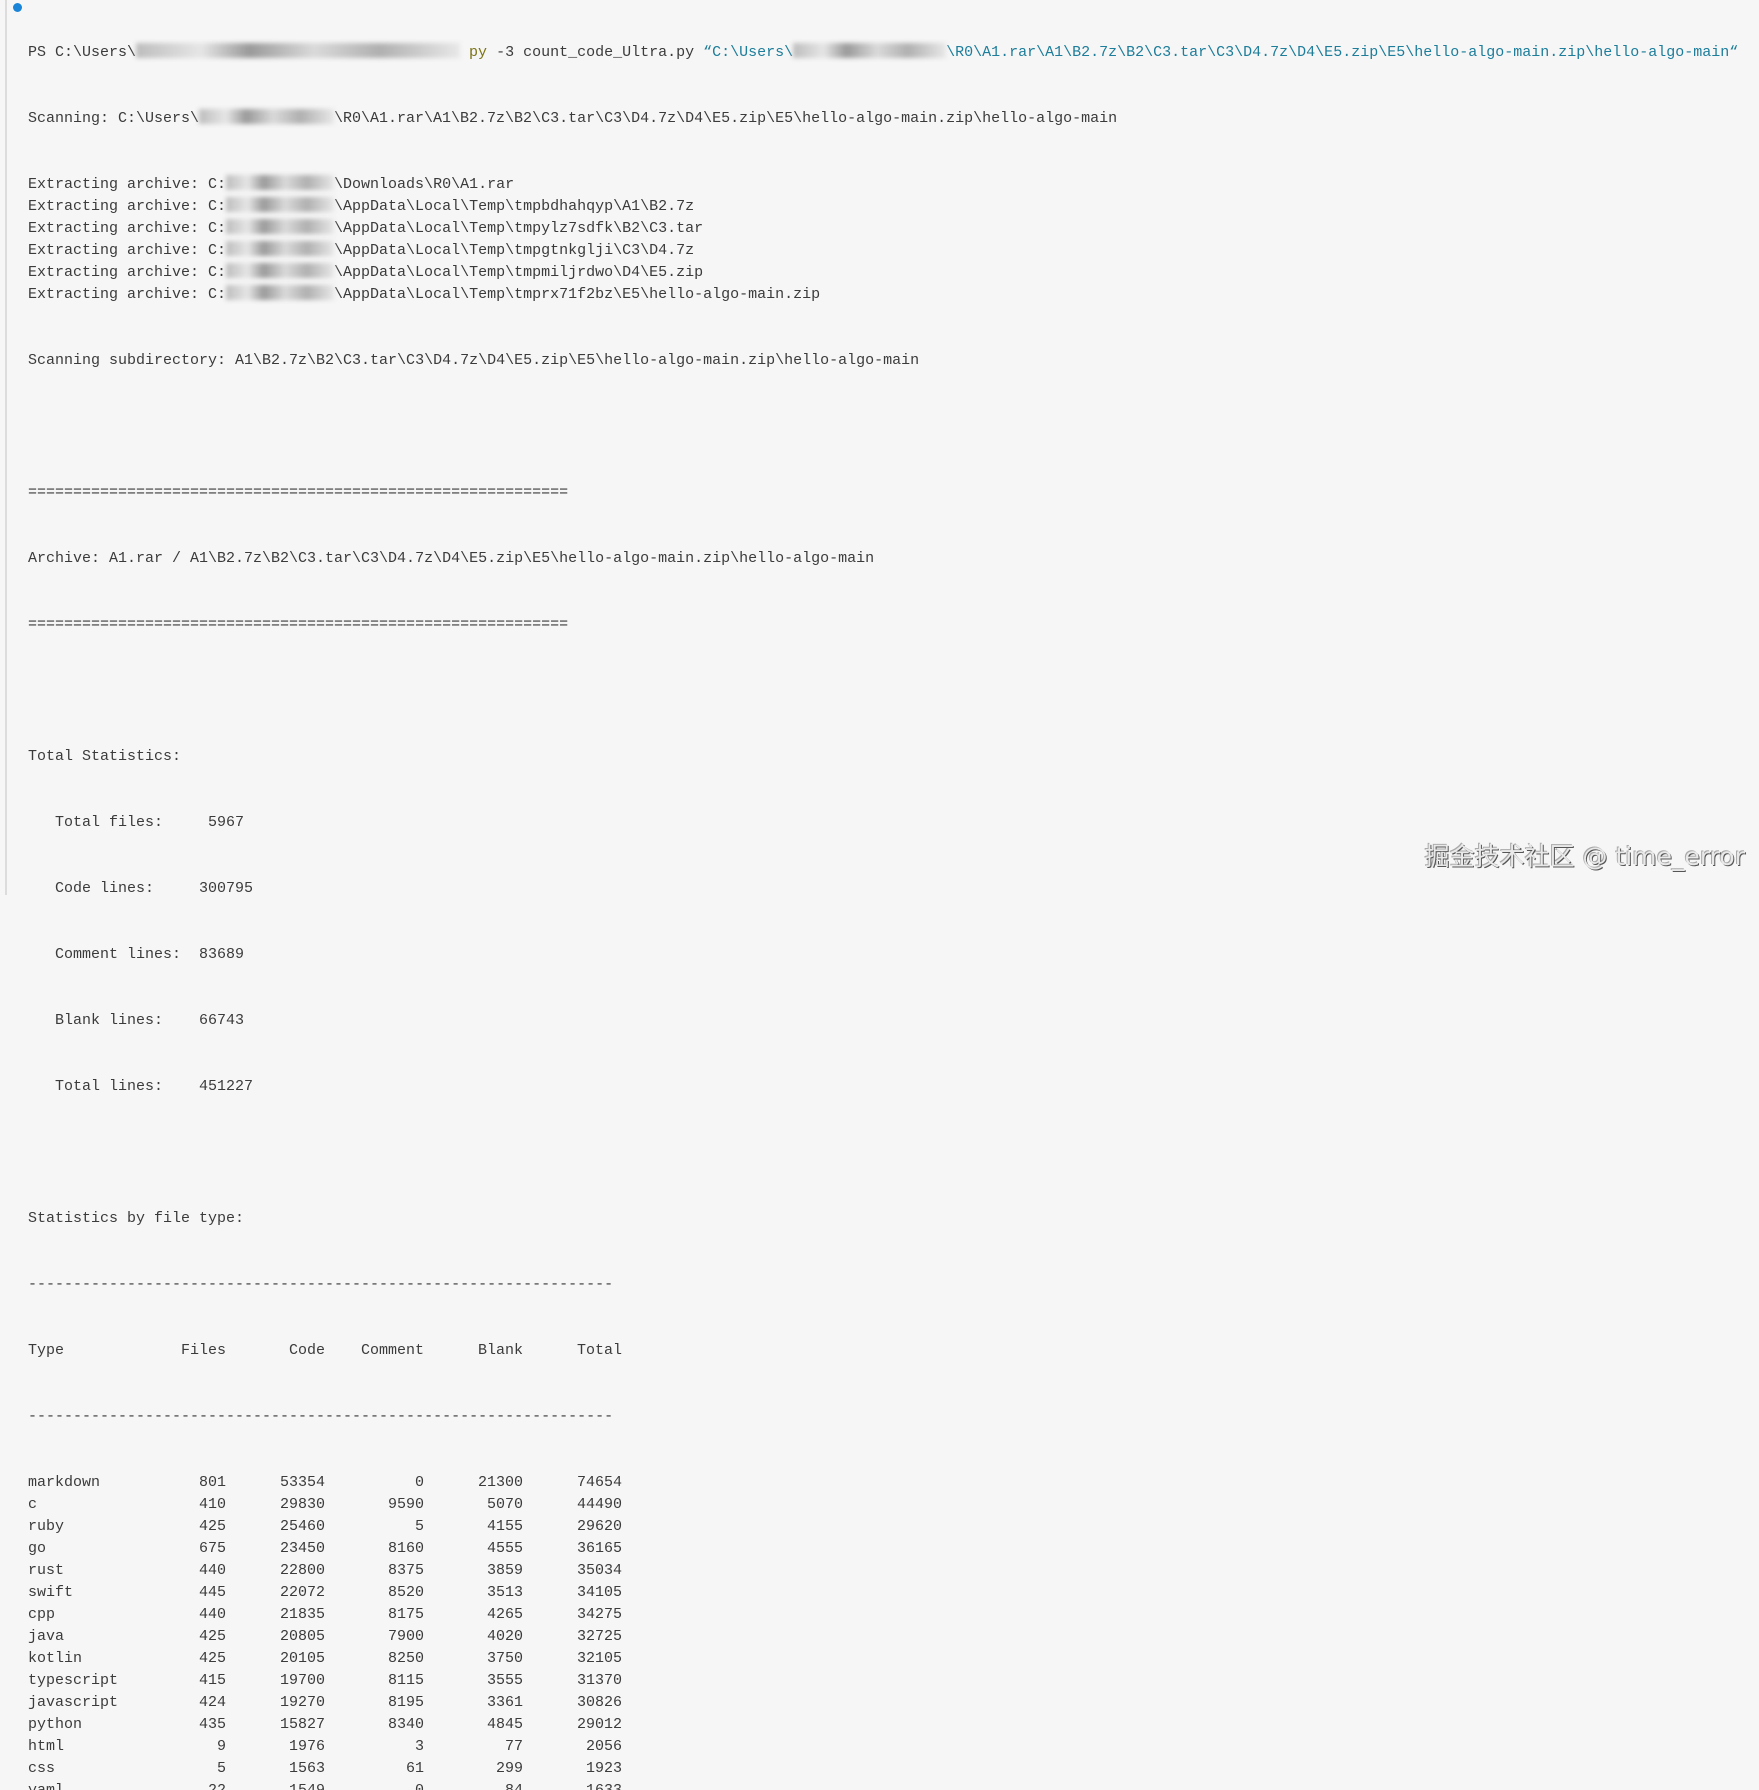  I want to click on cell-total: 32725, so click(599, 1636).